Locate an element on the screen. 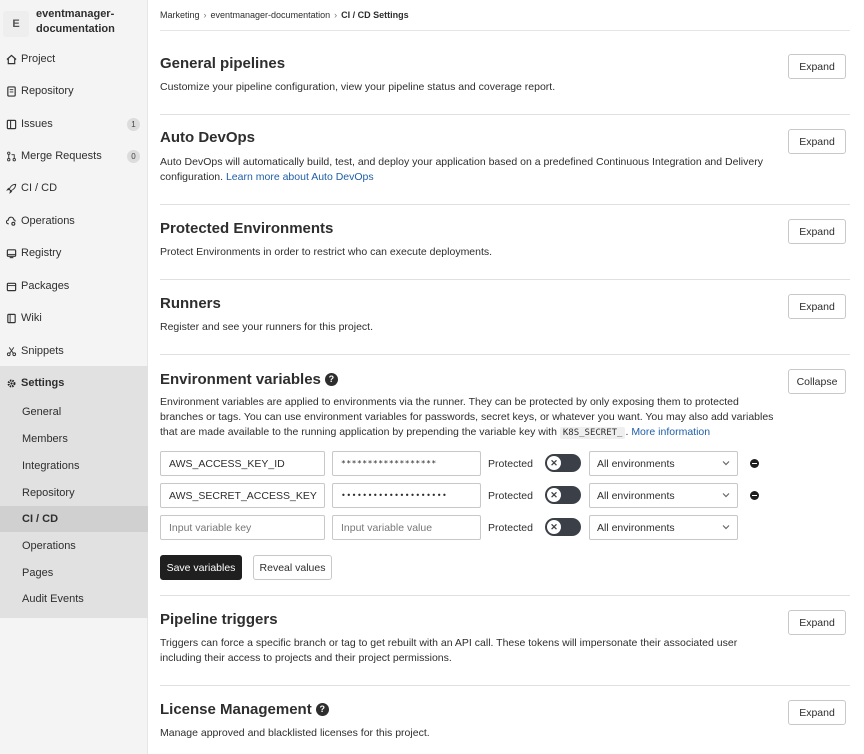 The height and width of the screenshot is (754, 864). section-title: Runners is located at coordinates (190, 303).